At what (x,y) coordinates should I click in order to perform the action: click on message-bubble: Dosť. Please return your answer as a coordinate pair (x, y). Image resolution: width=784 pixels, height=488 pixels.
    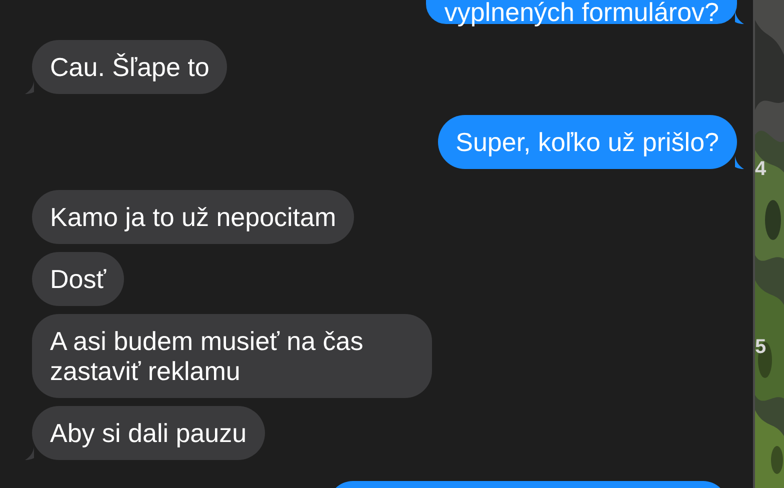
    Looking at the image, I should click on (78, 279).